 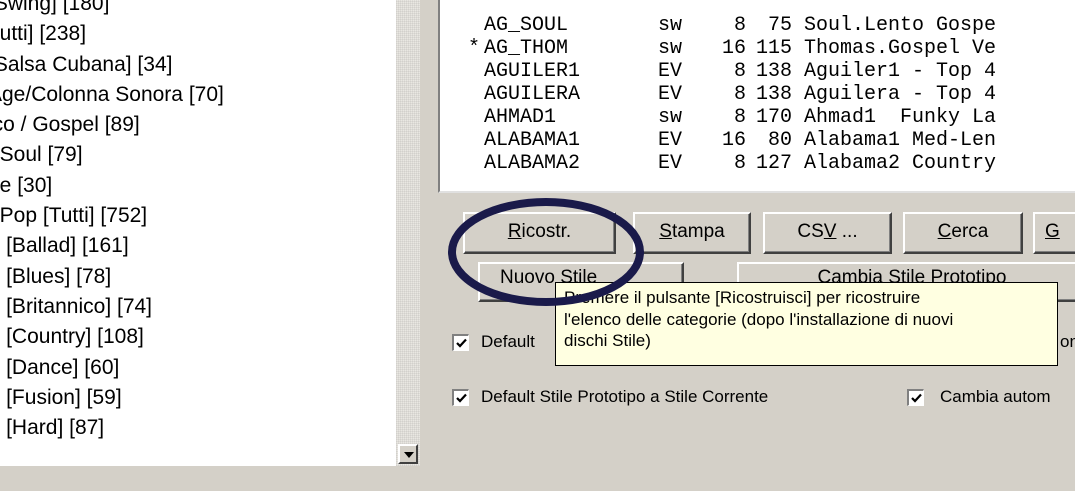 What do you see at coordinates (526, 25) in the screenshot?
I see `style-row-name: AG_SOUL` at bounding box center [526, 25].